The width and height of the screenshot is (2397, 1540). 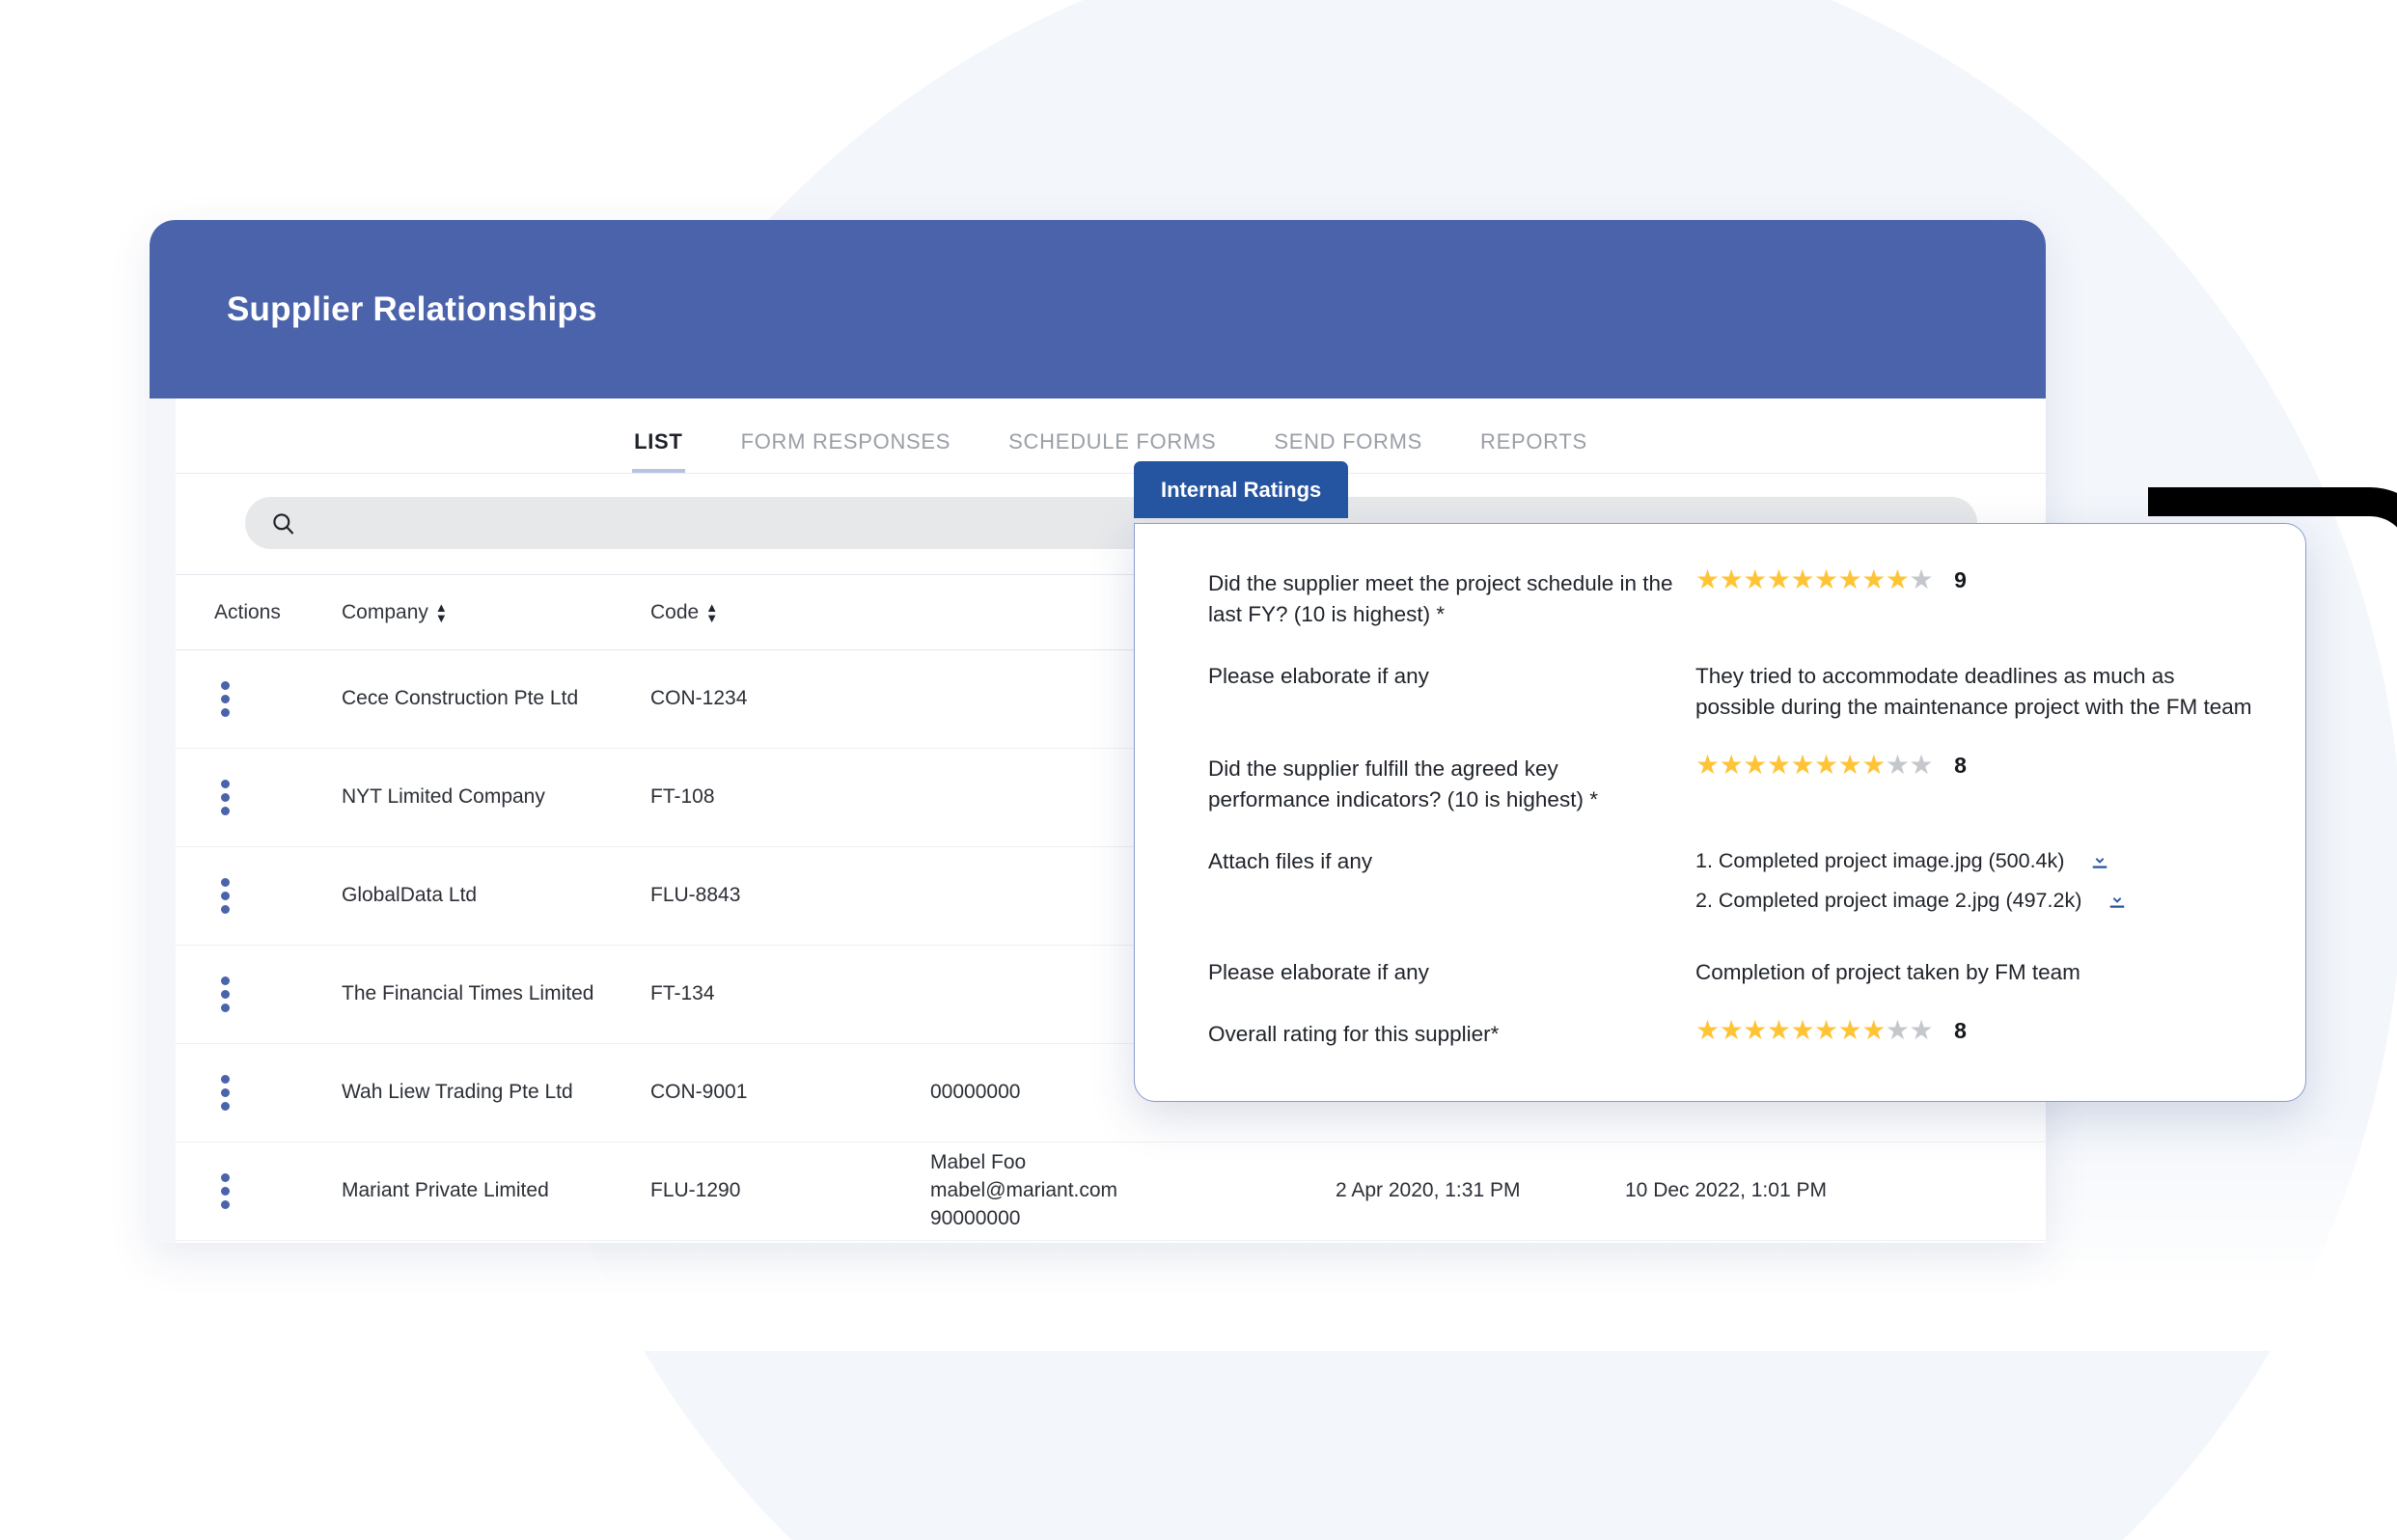 I want to click on cell-company: Wah Liew Trading Pte Ltd, so click(x=457, y=1092).